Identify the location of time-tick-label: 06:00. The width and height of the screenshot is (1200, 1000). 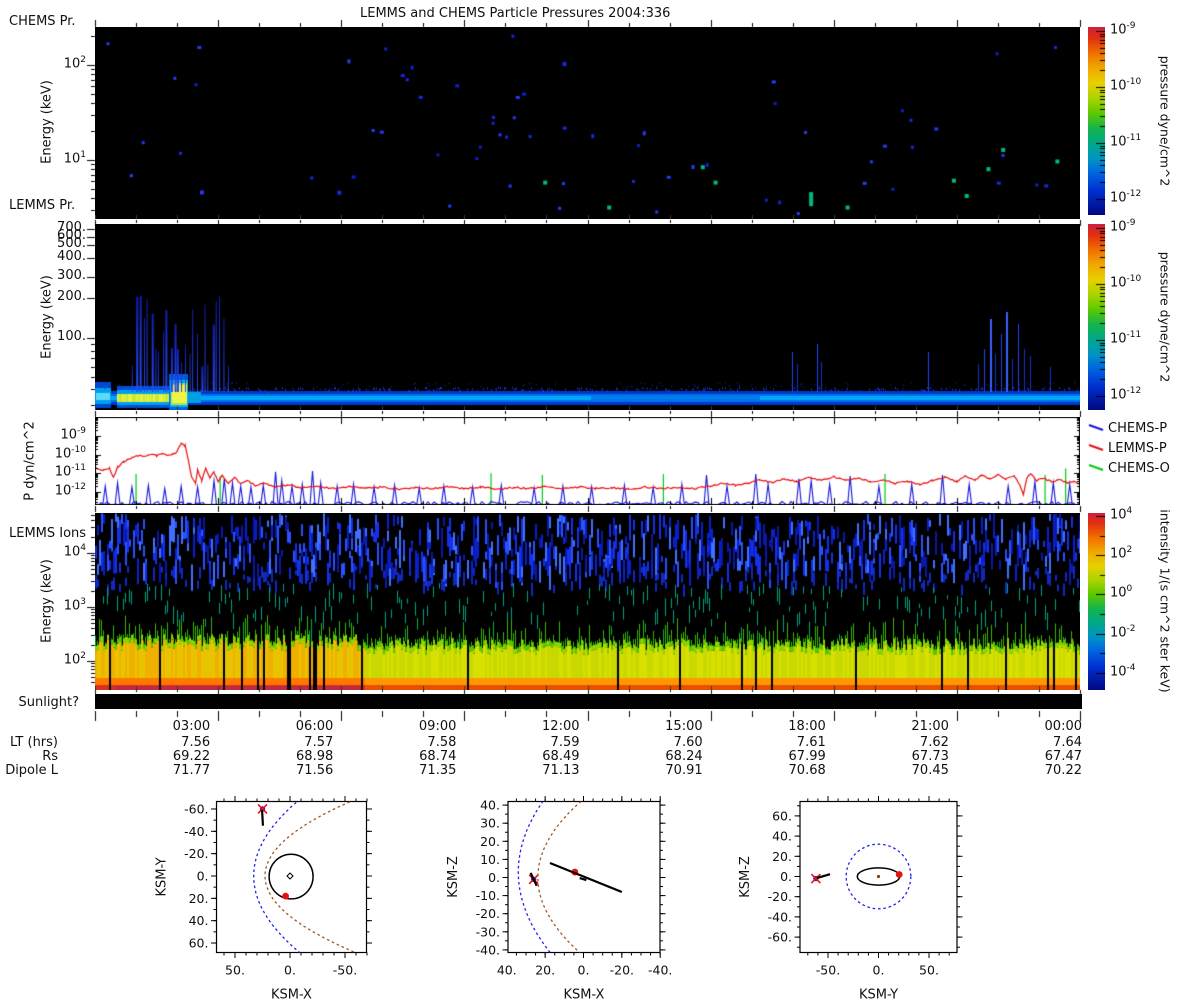
(314, 726).